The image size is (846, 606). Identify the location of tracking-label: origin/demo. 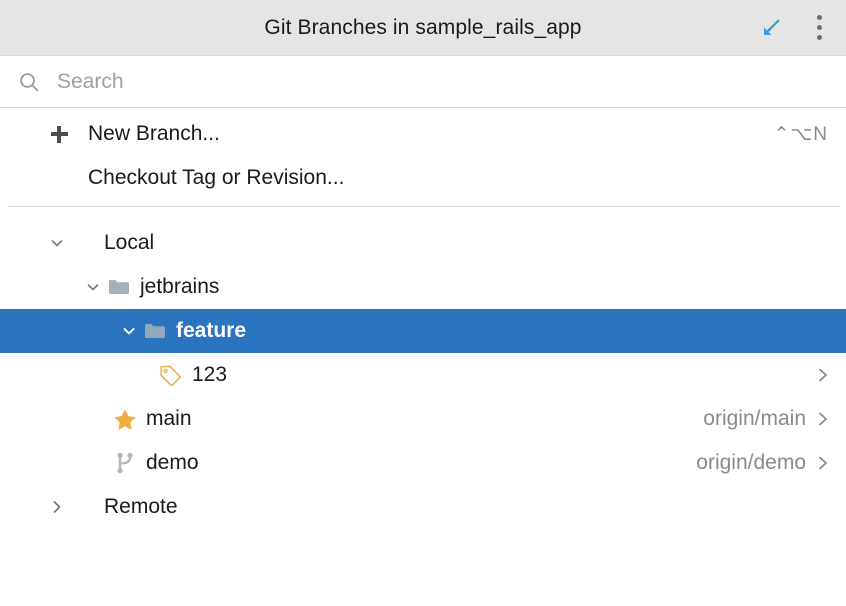
(751, 462).